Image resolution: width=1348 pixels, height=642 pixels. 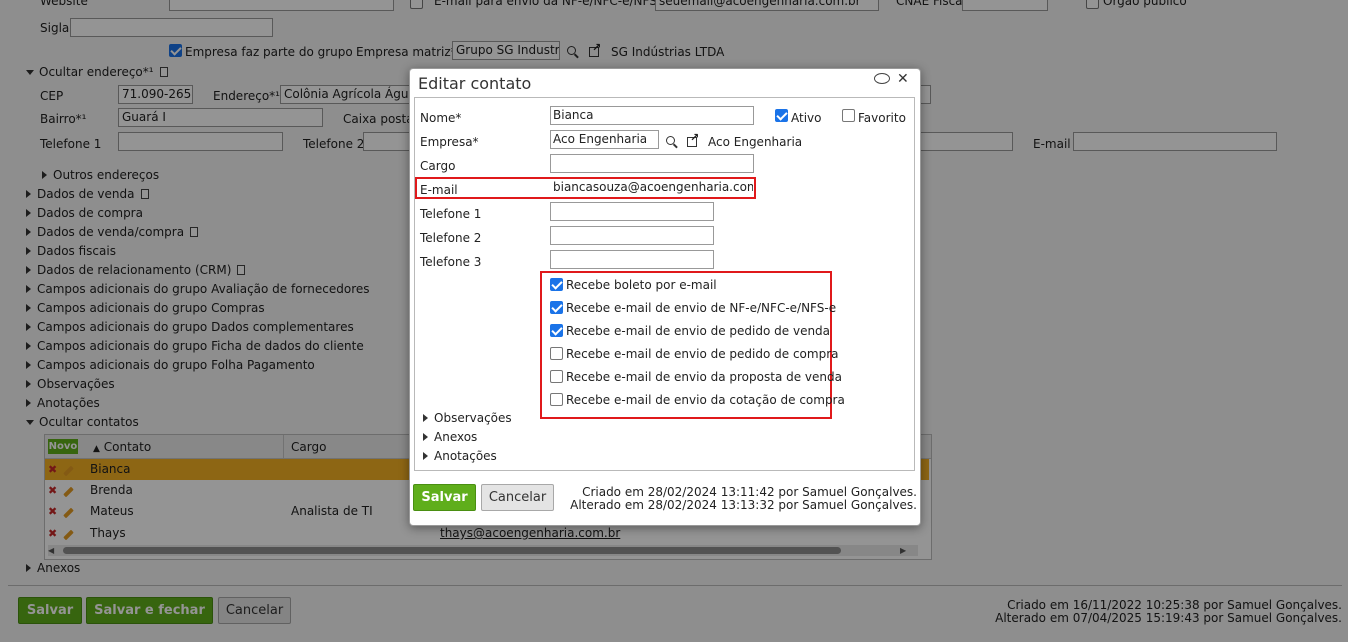 I want to click on tel3-input, so click(x=632, y=259).